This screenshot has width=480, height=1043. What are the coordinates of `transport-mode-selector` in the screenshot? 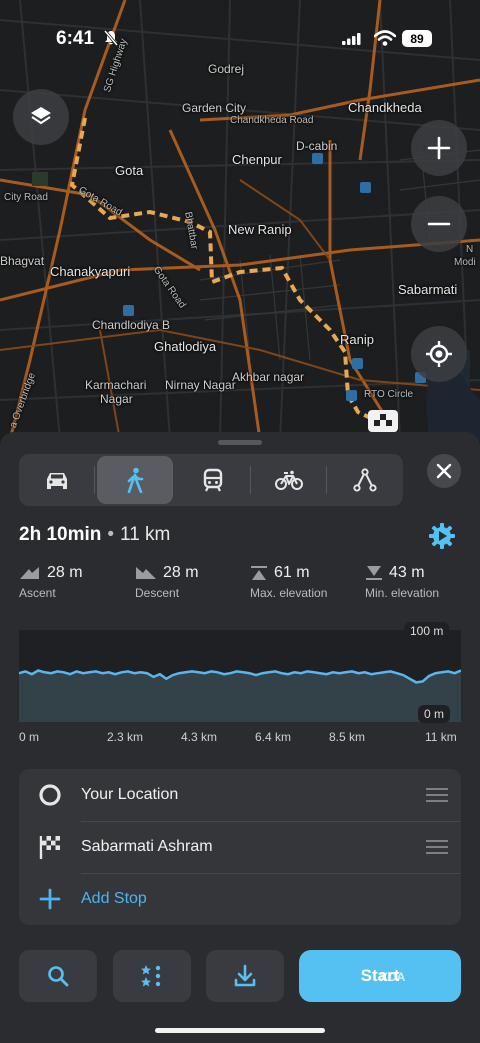 It's located at (211, 480).